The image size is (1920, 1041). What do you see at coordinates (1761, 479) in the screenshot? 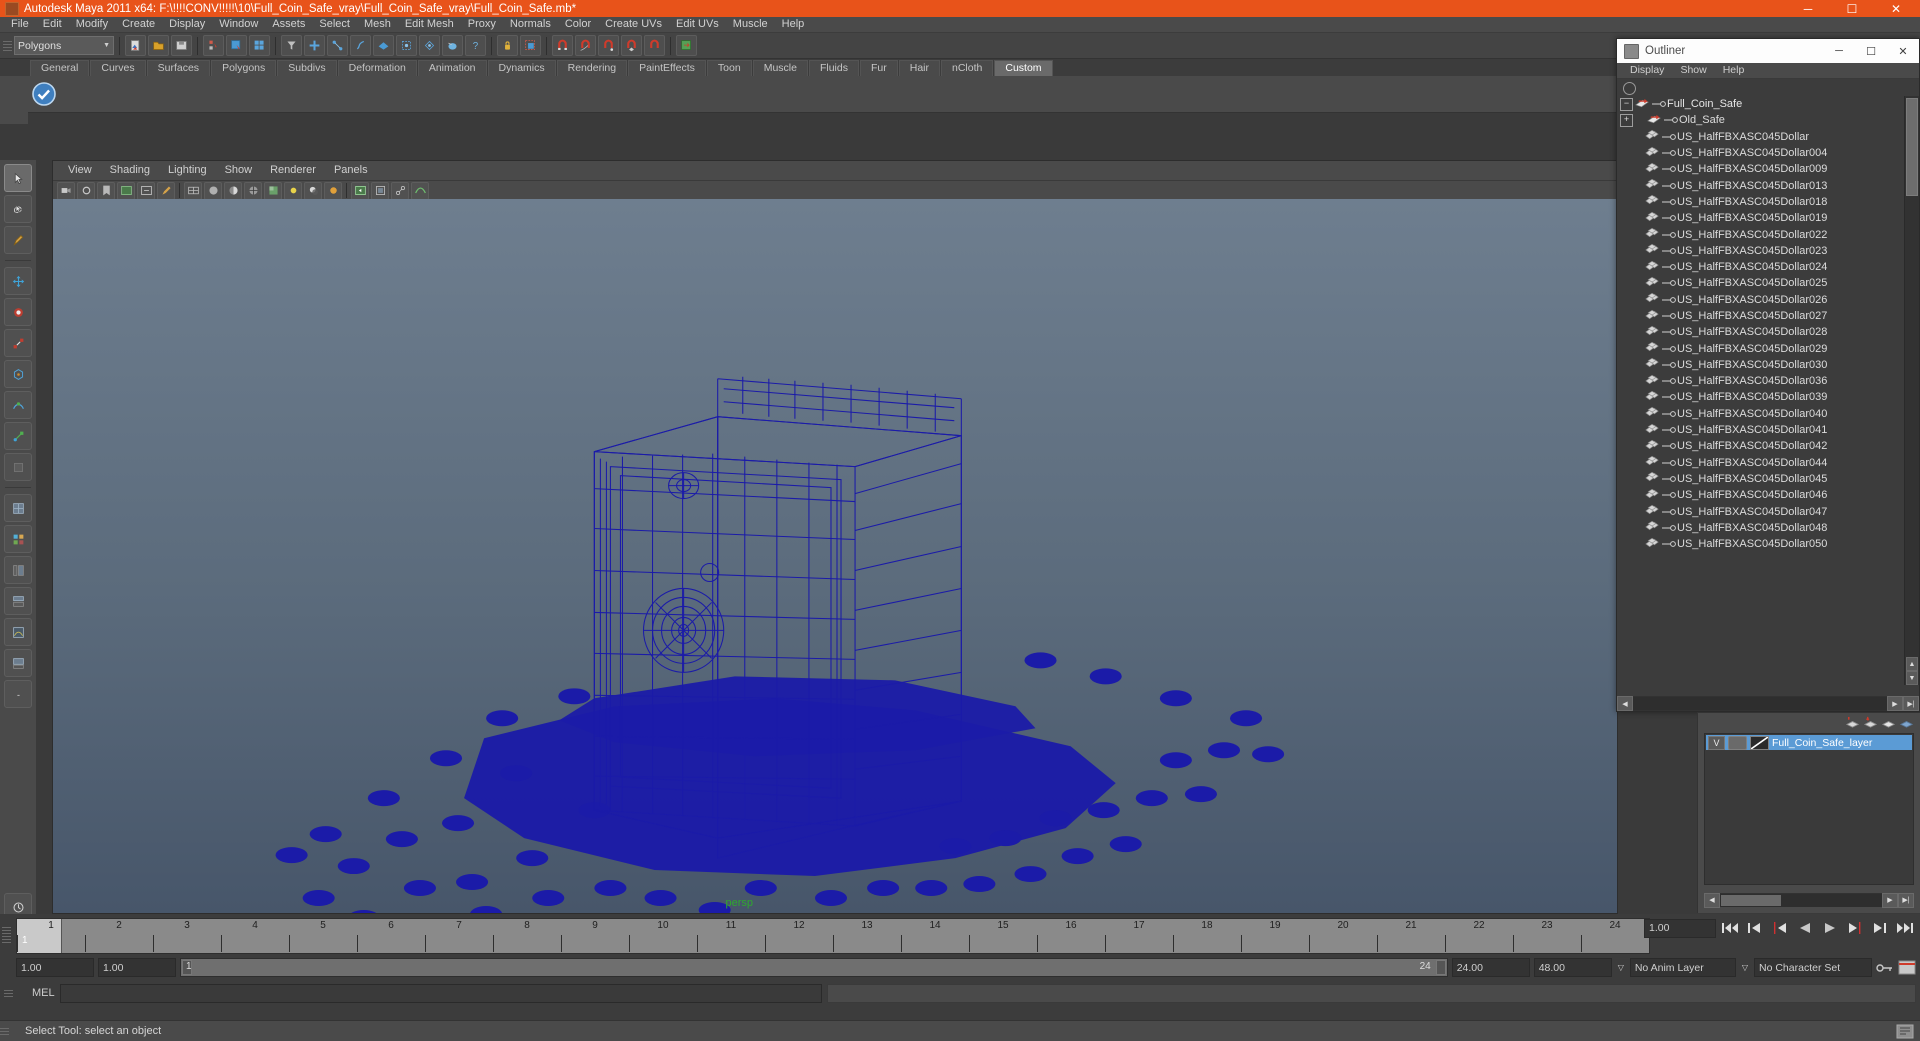
I see `outliner-item: US_HalfFBXASC045Dollar045` at bounding box center [1761, 479].